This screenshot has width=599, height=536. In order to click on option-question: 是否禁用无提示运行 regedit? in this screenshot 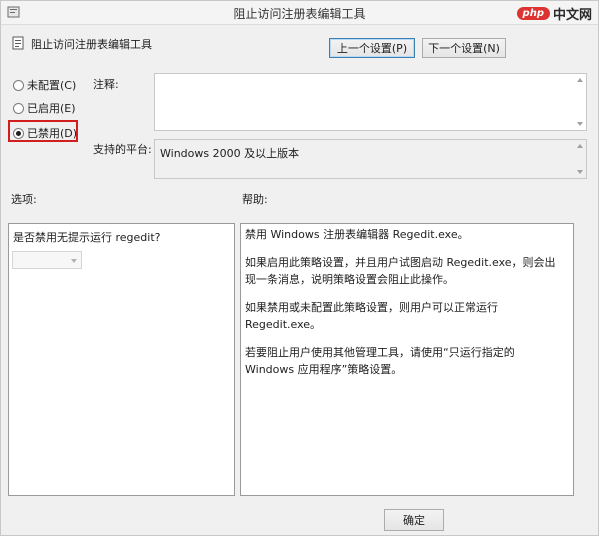, I will do `click(87, 237)`.